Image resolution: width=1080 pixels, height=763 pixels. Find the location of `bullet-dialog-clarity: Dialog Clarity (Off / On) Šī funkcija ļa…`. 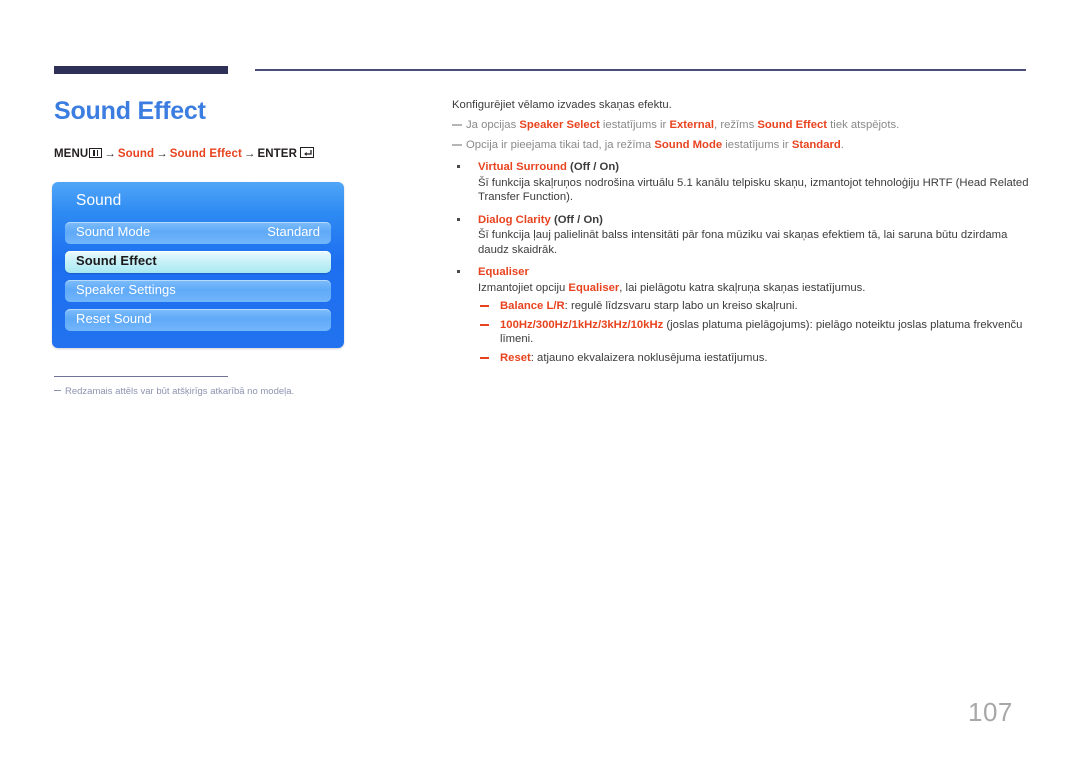

bullet-dialog-clarity: Dialog Clarity (Off / On) Šī funkcija ļa… is located at coordinates (741, 235).